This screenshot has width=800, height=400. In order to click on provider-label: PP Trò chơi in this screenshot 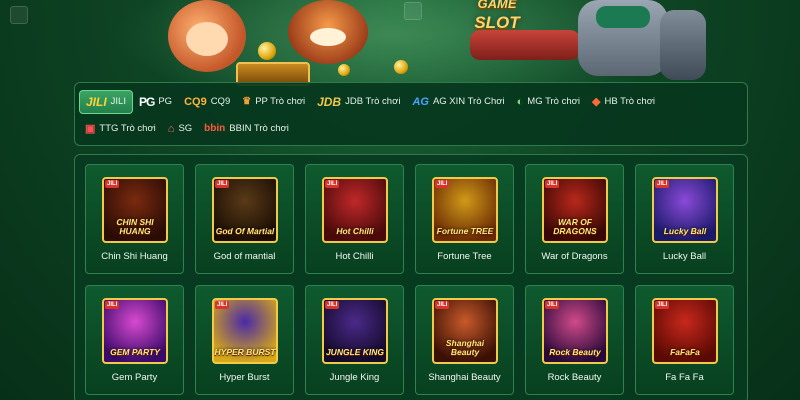, I will do `click(280, 101)`.